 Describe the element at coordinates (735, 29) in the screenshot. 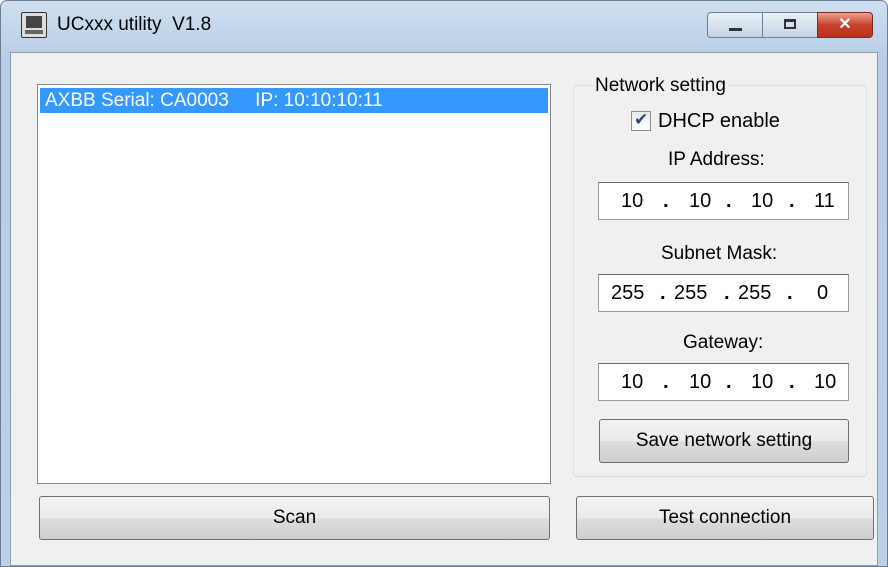

I see `minimize-icon` at that location.